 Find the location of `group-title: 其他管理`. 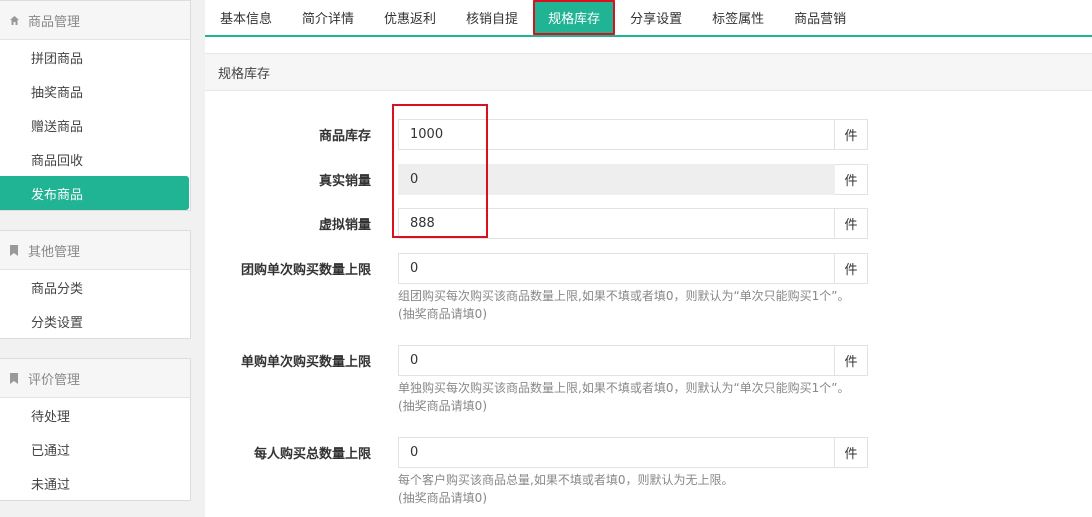

group-title: 其他管理 is located at coordinates (54, 252).